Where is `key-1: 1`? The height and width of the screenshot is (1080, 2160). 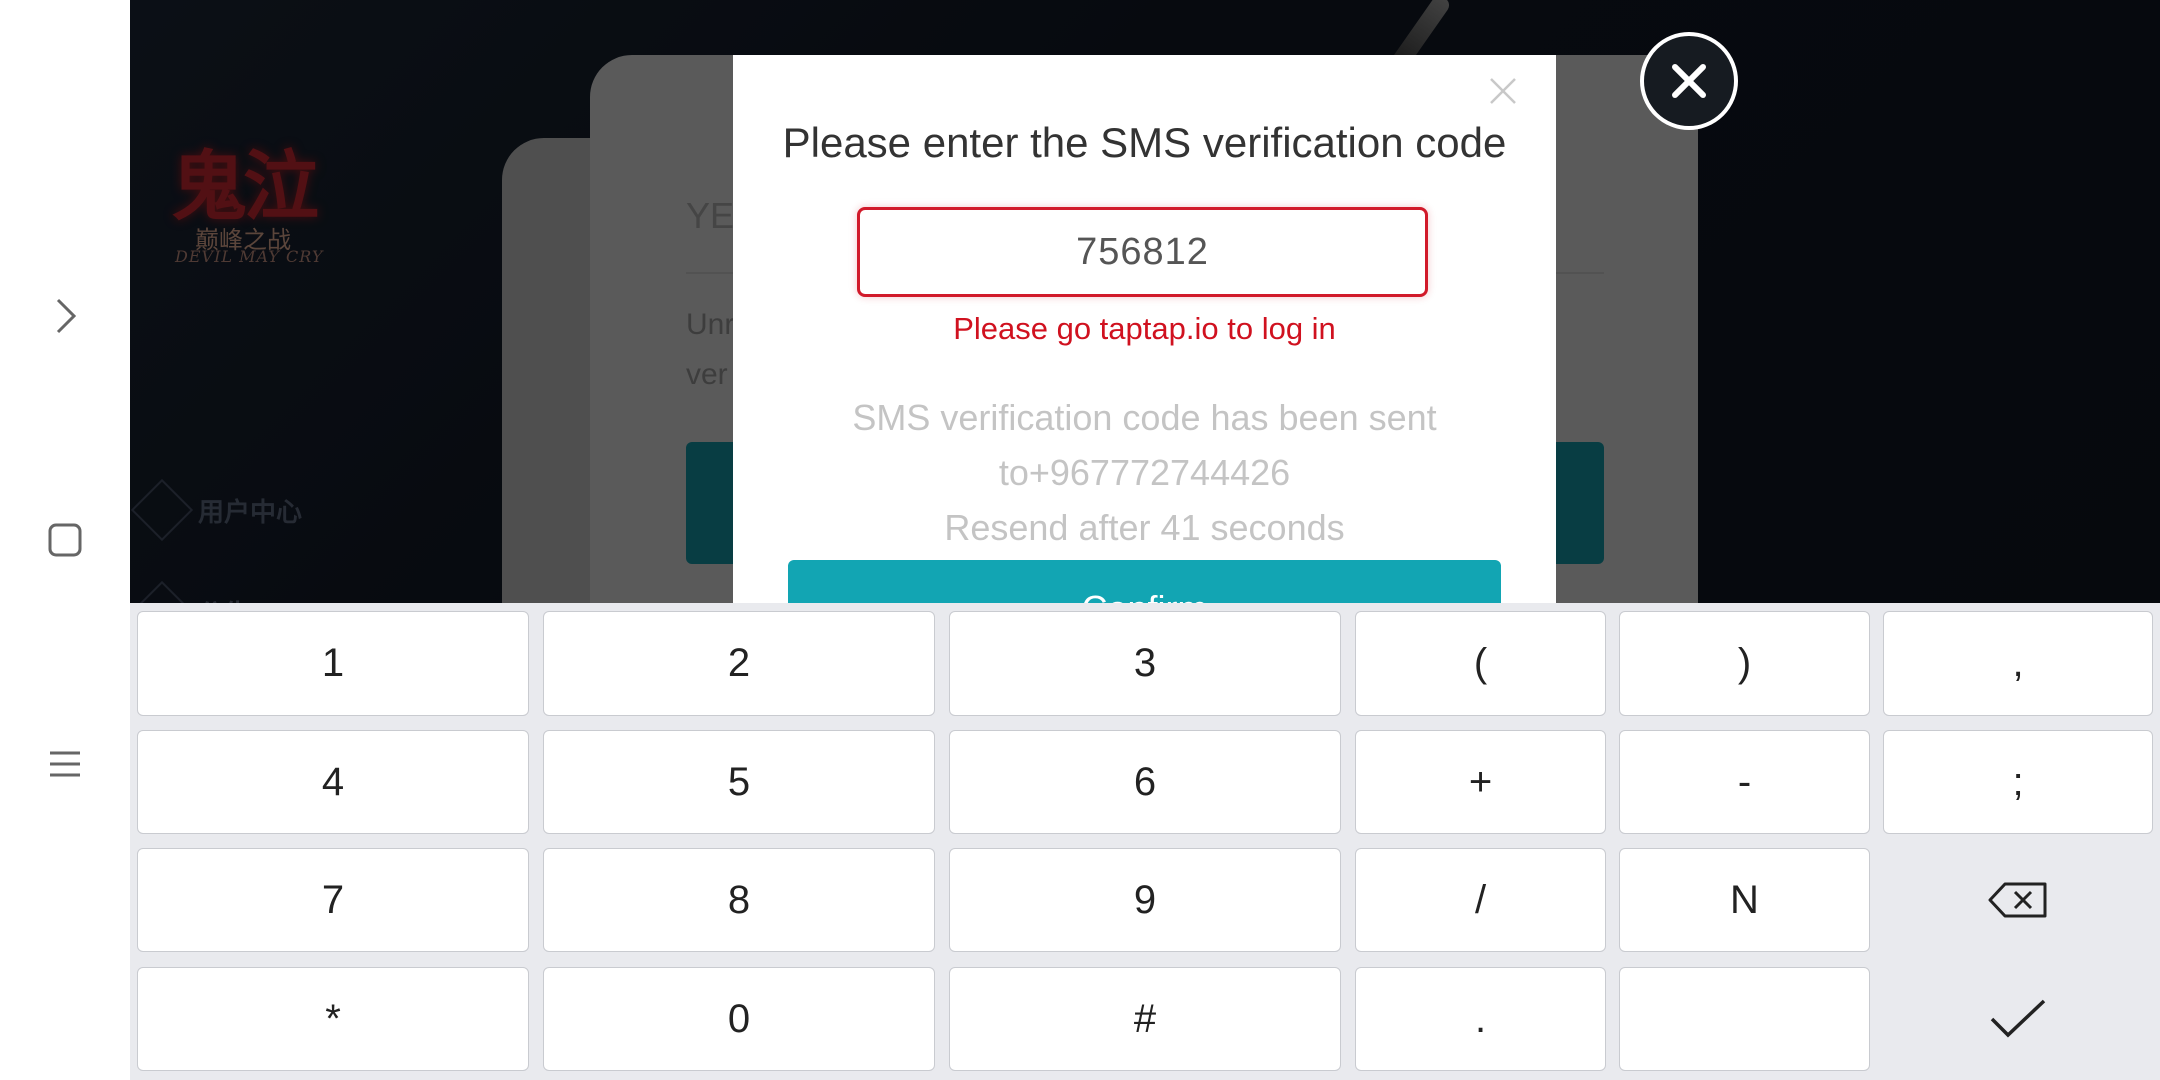 key-1: 1 is located at coordinates (333, 663).